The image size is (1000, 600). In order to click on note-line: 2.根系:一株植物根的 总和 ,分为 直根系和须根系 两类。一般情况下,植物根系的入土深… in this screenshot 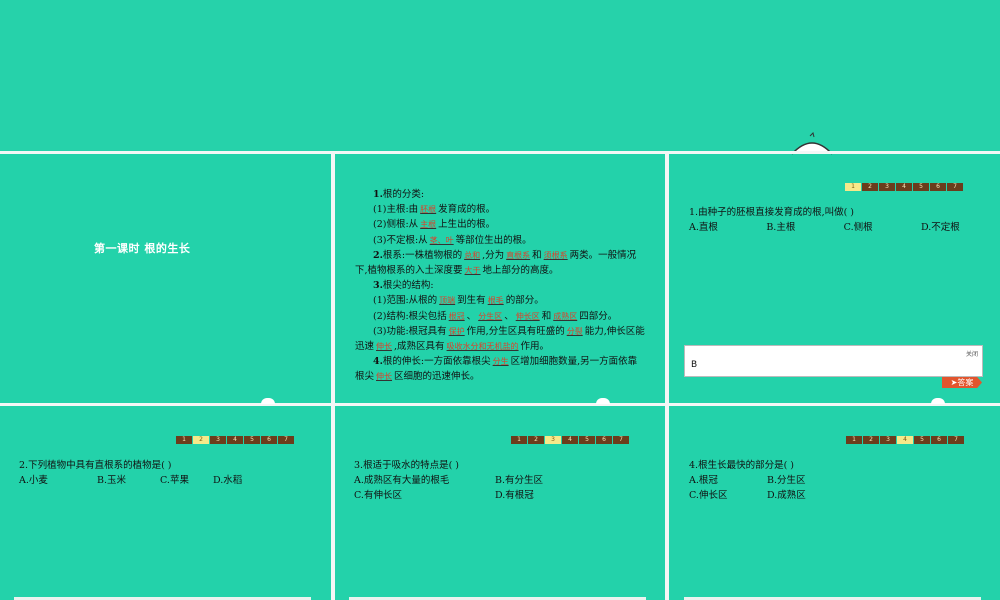, I will do `click(500, 263)`.